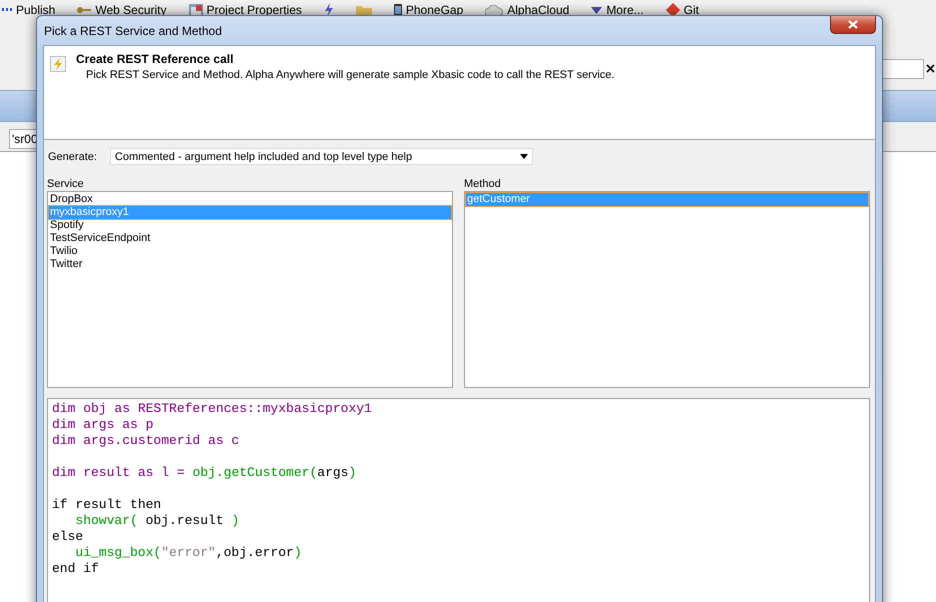 The image size is (936, 602). Describe the element at coordinates (398, 10) in the screenshot. I see `phone-icon` at that location.